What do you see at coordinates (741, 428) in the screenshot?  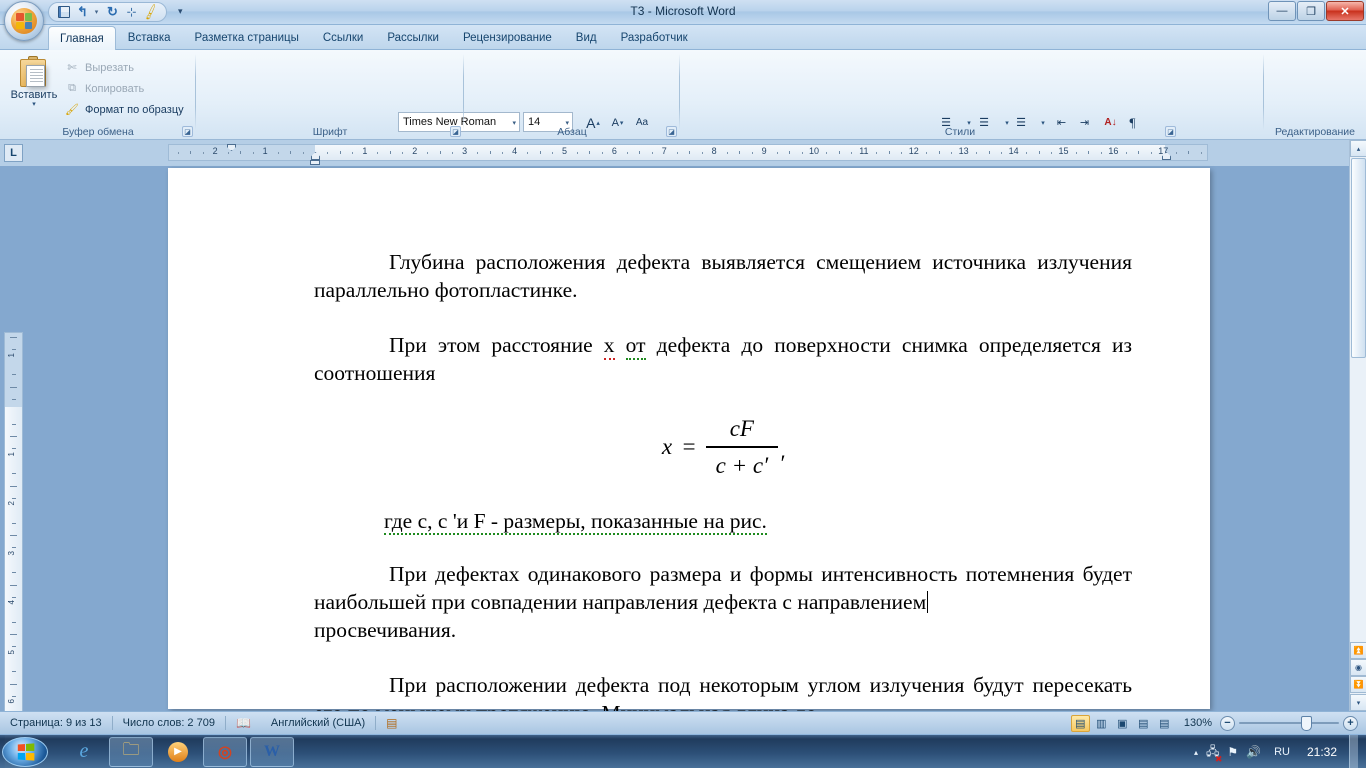 I see `formula-numerator: cF` at bounding box center [741, 428].